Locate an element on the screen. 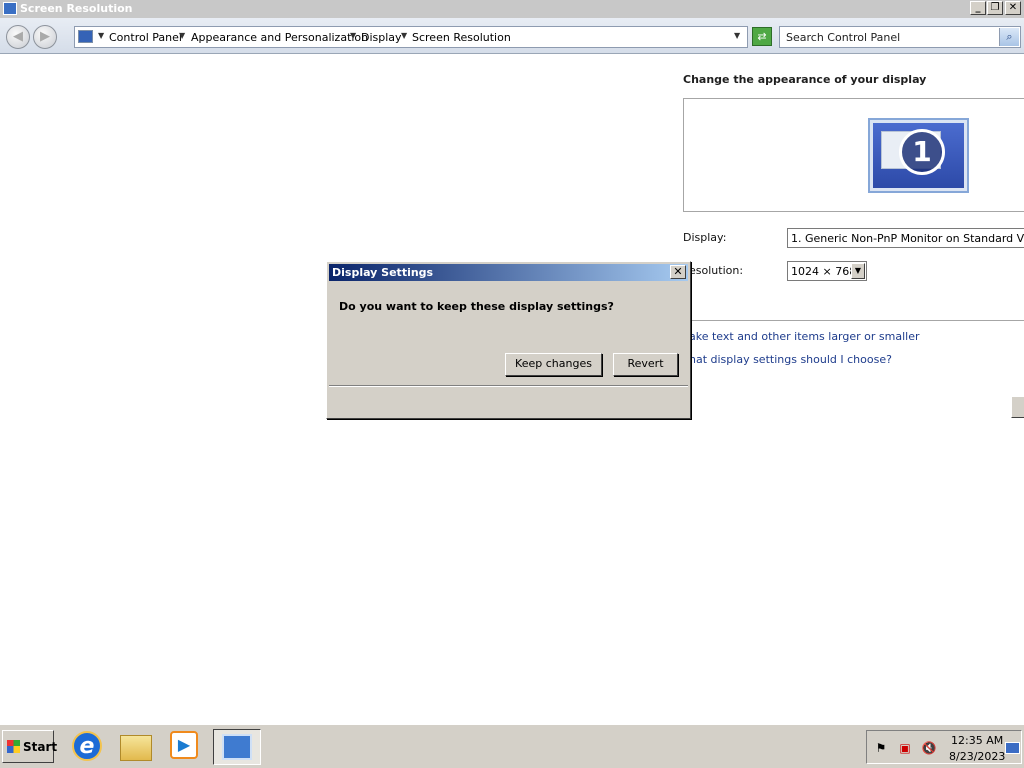 The image size is (1024, 768). monitor-1-icon: 1 is located at coordinates (918, 155).